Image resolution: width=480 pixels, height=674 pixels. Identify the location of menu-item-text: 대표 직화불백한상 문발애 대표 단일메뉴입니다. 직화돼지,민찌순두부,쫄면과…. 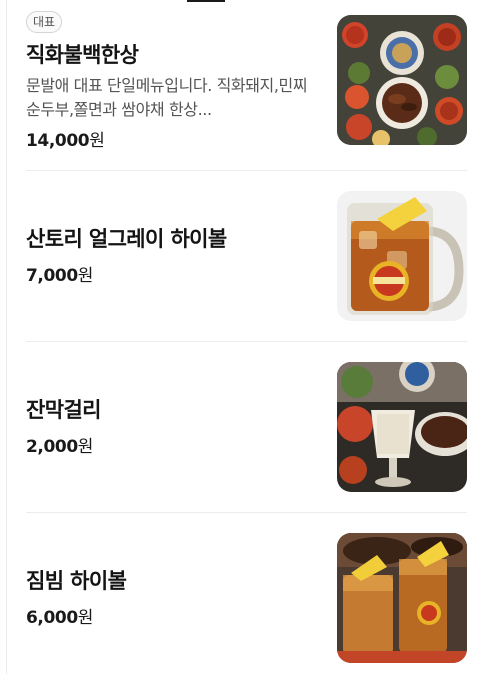
(176, 81).